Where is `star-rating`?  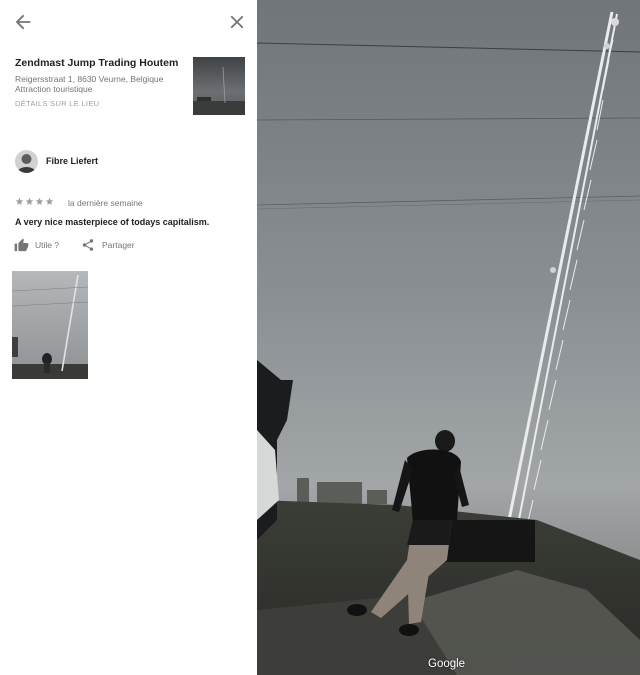
star-rating is located at coordinates (34, 203).